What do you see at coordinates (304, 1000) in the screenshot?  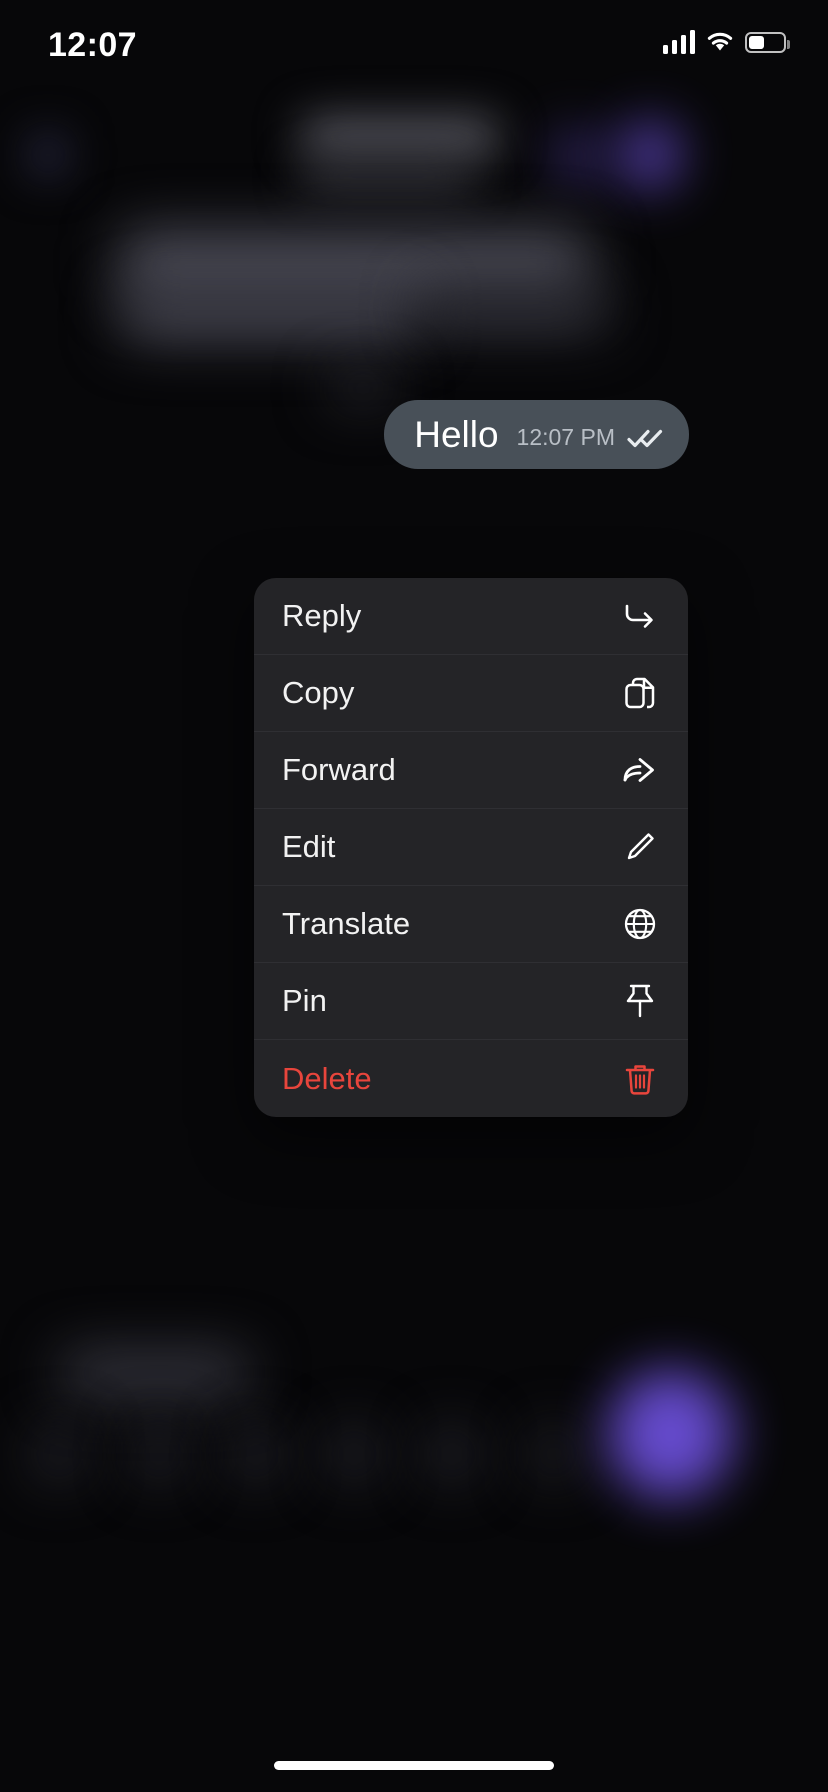 I see `context-menu-item-label: Pin` at bounding box center [304, 1000].